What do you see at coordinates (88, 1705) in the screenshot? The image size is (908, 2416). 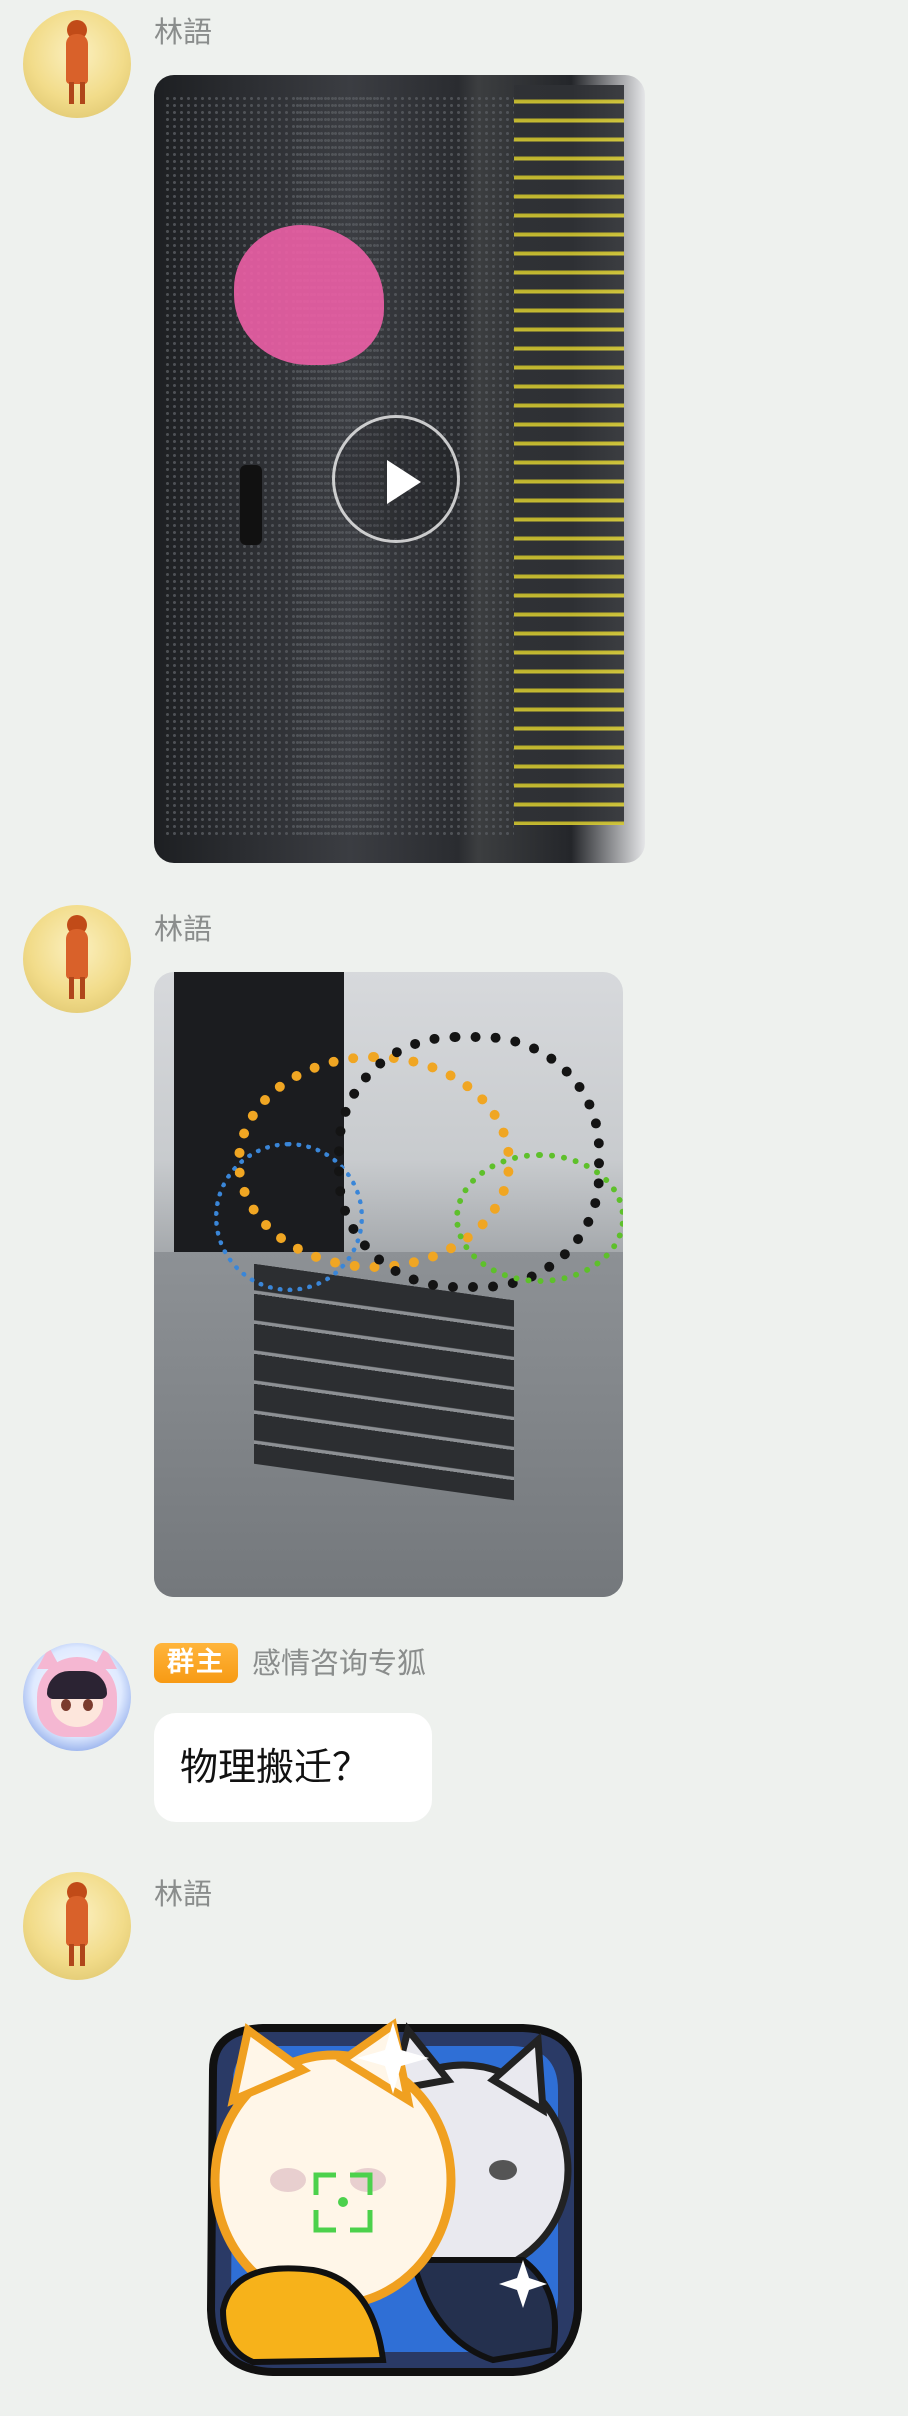 I see `eye-right` at bounding box center [88, 1705].